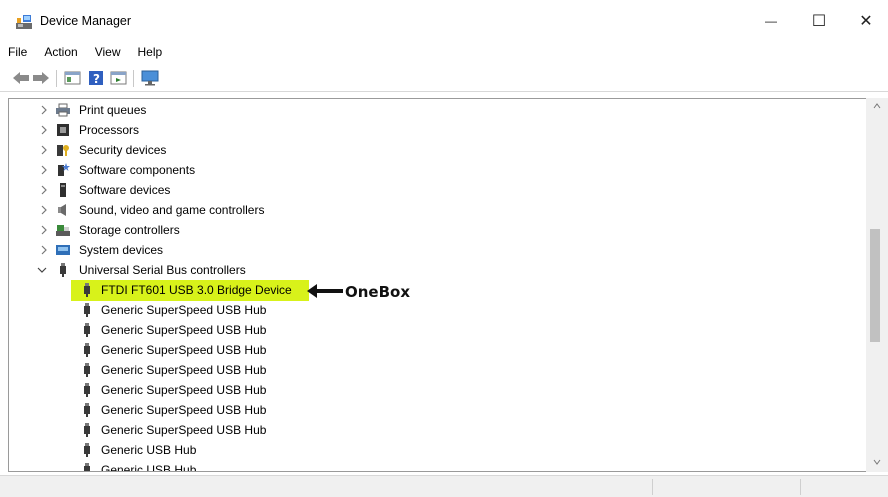 The width and height of the screenshot is (888, 497). I want to click on tree-category-label: Processors, so click(109, 130).